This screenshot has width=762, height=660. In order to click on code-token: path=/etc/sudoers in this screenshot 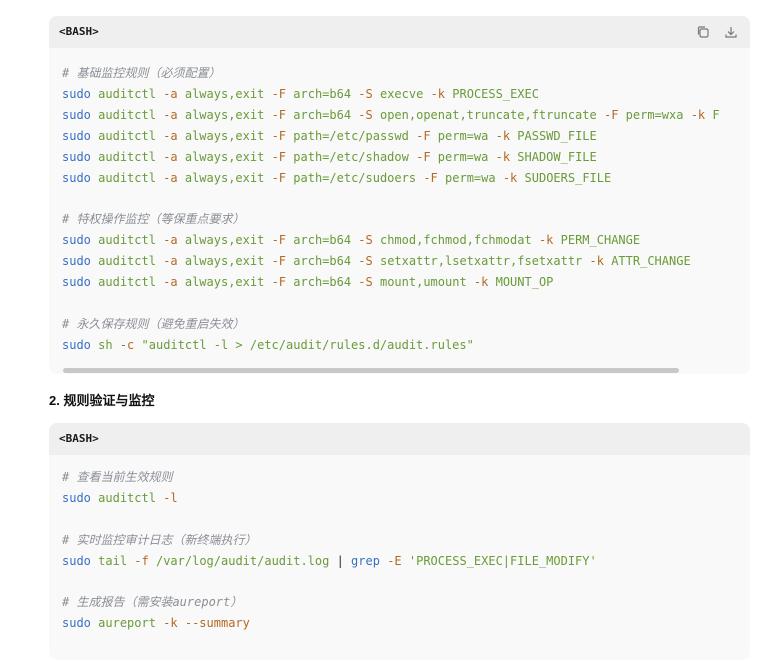, I will do `click(355, 177)`.